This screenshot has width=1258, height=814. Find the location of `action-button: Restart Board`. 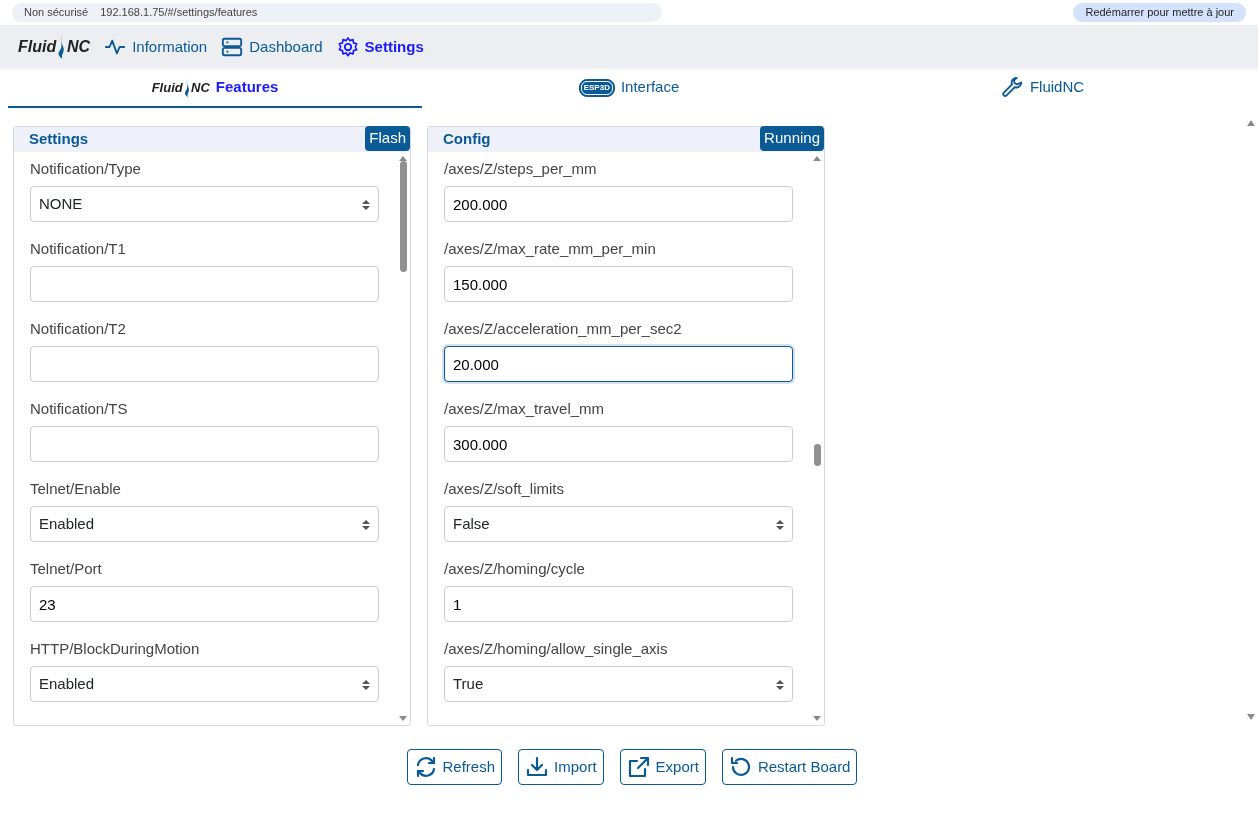

action-button: Restart Board is located at coordinates (789, 767).